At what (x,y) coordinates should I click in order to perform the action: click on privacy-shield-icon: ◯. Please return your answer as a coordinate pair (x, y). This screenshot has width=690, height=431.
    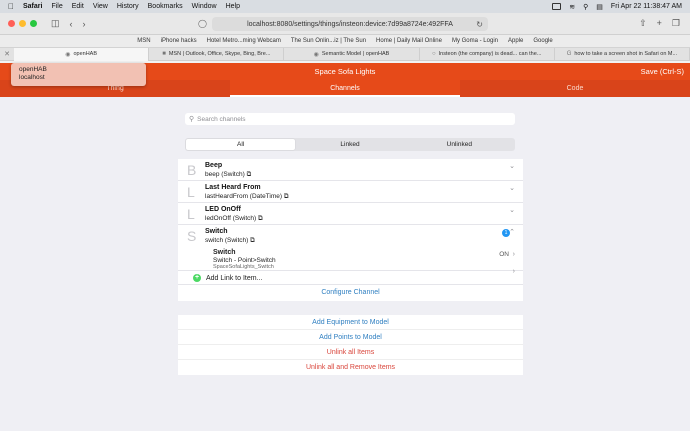
    Looking at the image, I should click on (202, 23).